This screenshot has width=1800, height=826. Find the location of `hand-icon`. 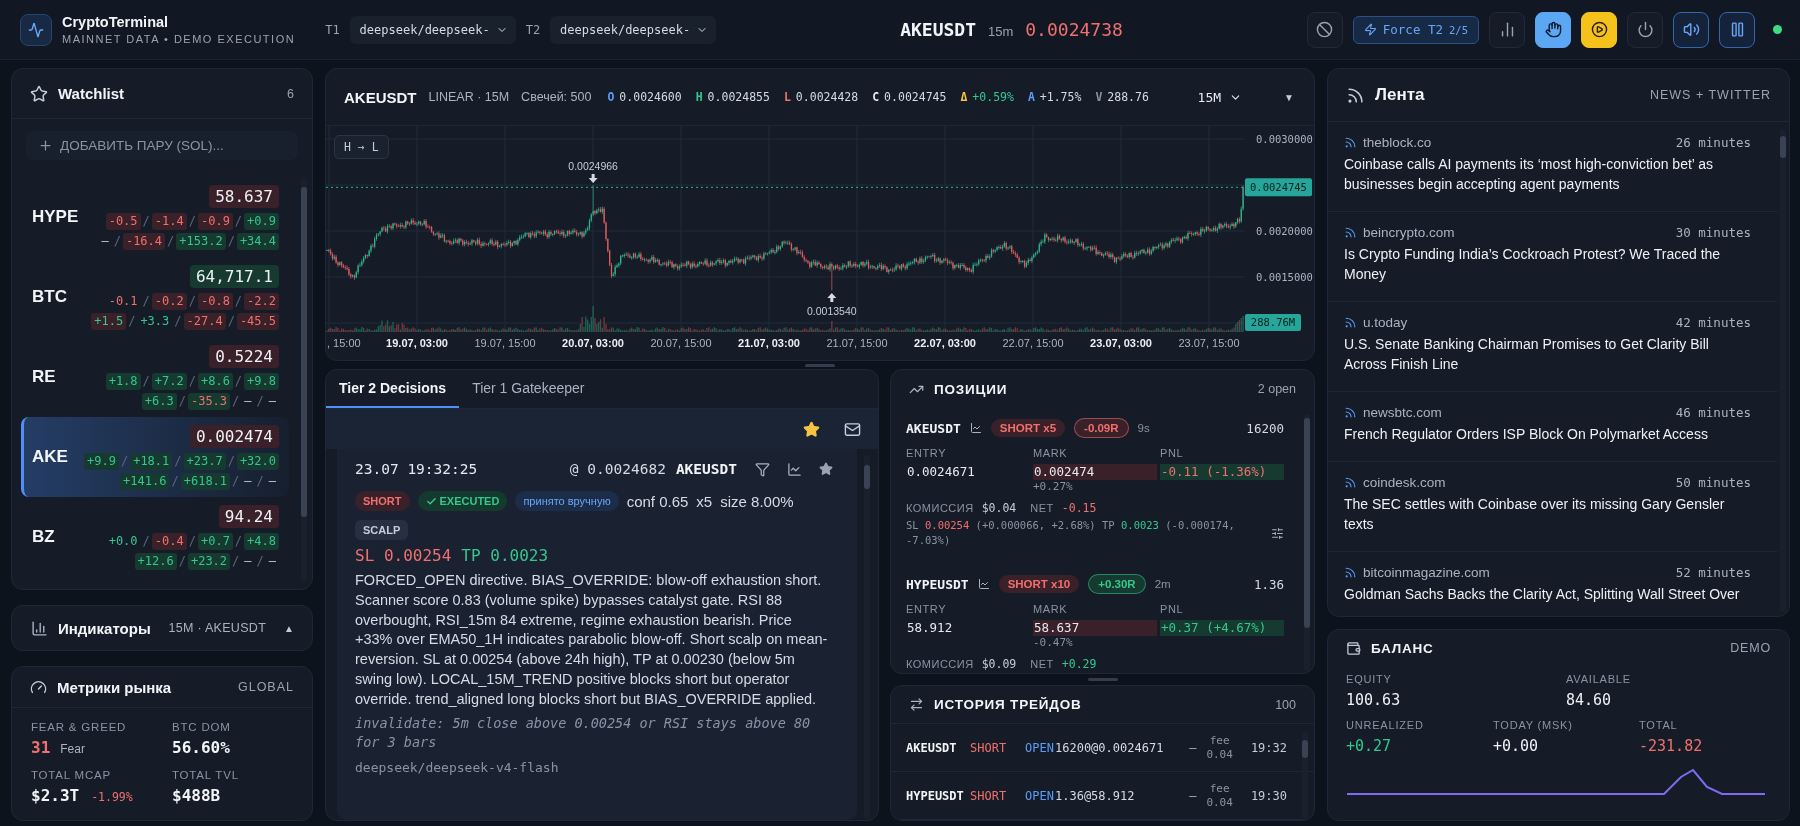

hand-icon is located at coordinates (1553, 29).